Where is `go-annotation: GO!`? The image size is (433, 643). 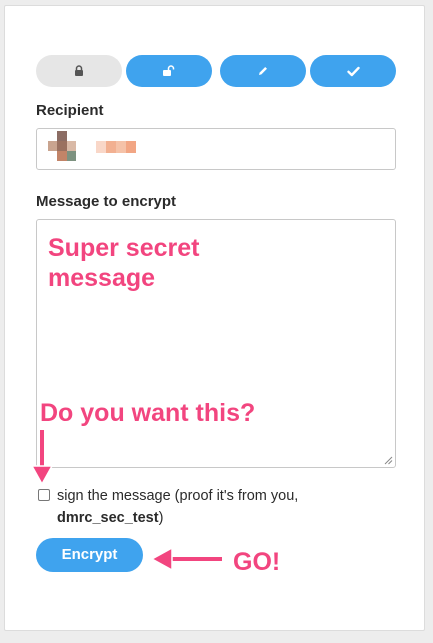
go-annotation: GO! is located at coordinates (257, 562).